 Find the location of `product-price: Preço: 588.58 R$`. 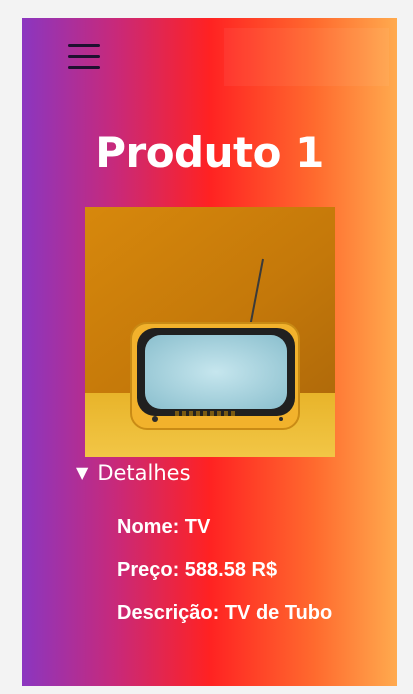

product-price: Preço: 588.58 R$ is located at coordinates (197, 570).